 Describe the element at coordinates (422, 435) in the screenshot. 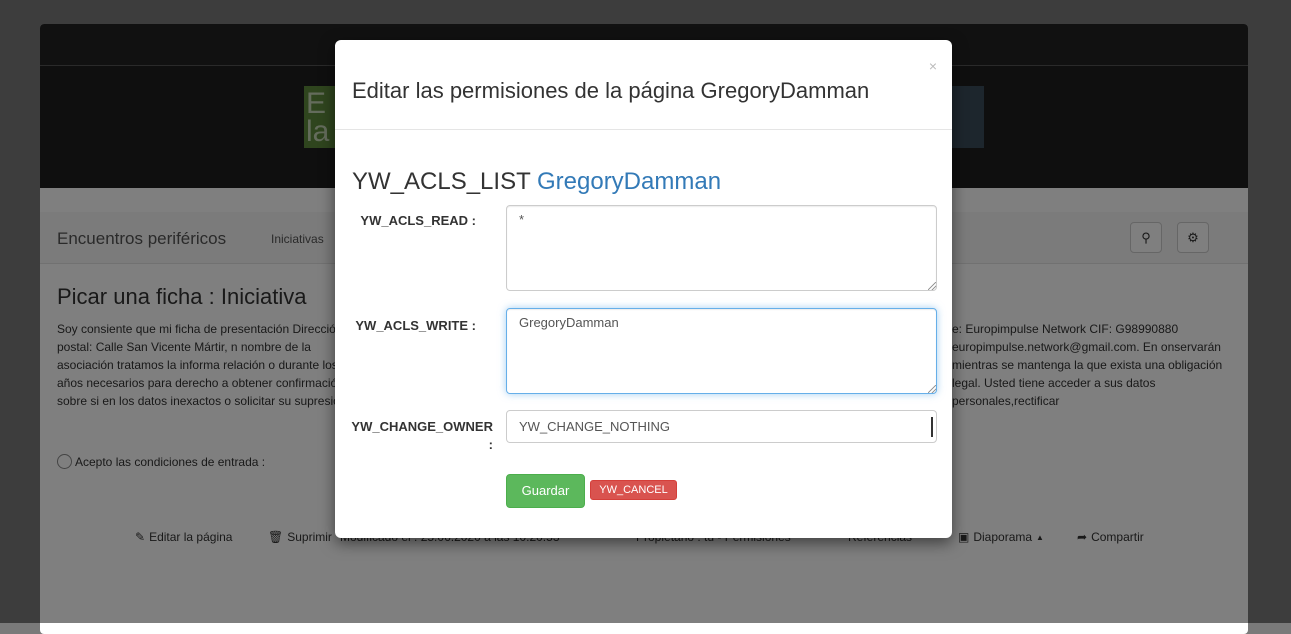

I see `change-owner-label: YW_CHANGE_OWNER :` at that location.